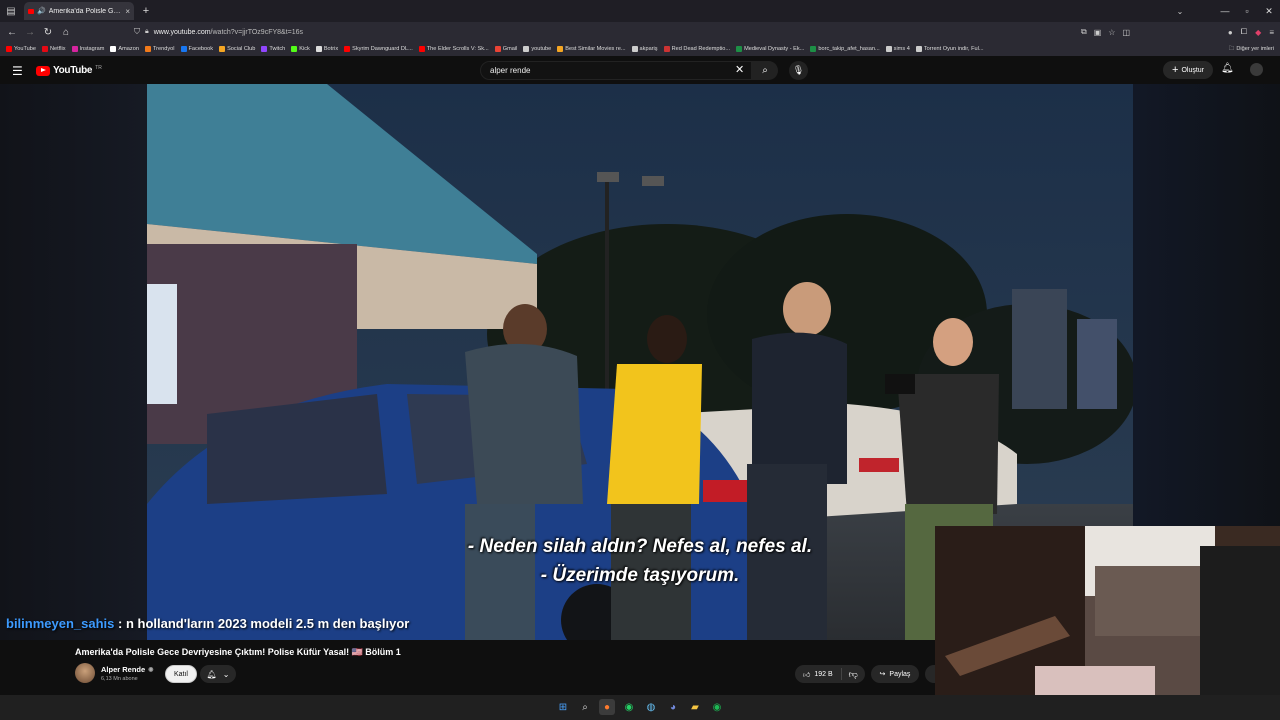 This screenshot has height=720, width=1280. I want to click on bookmark-label: Kick, so click(304, 49).